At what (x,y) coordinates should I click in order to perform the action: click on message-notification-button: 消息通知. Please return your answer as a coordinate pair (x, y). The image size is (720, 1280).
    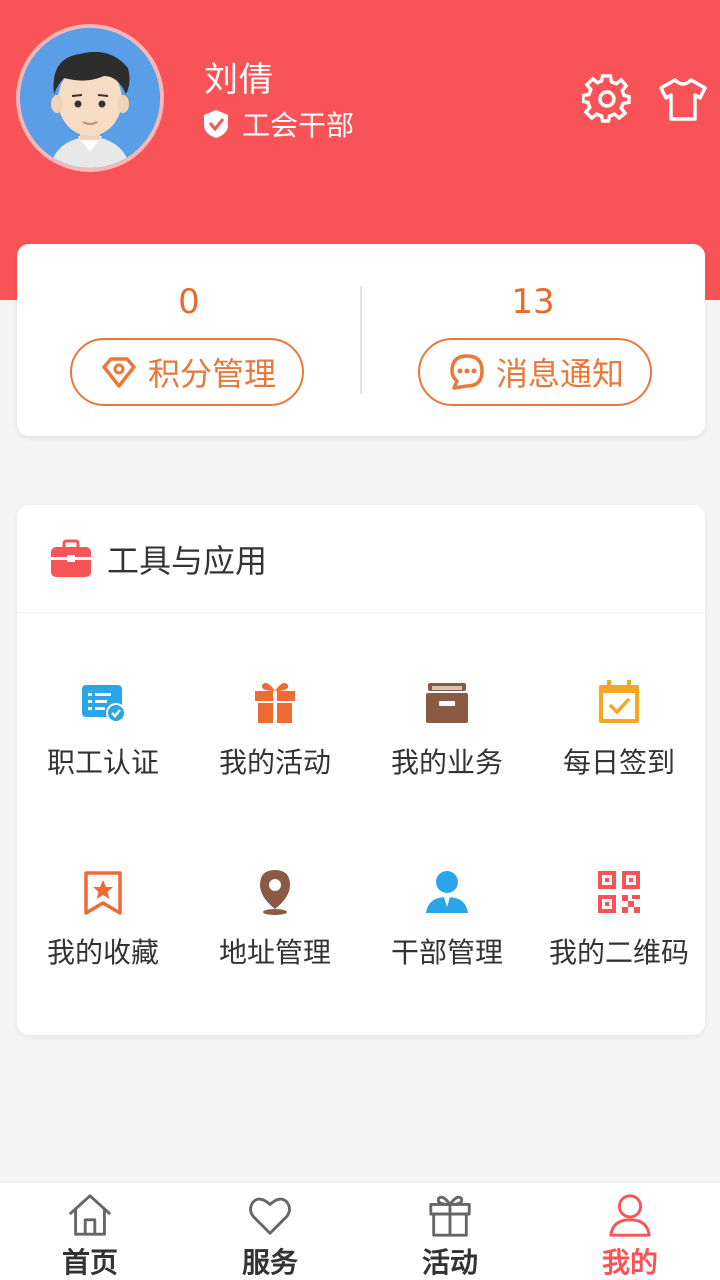
    Looking at the image, I should click on (535, 372).